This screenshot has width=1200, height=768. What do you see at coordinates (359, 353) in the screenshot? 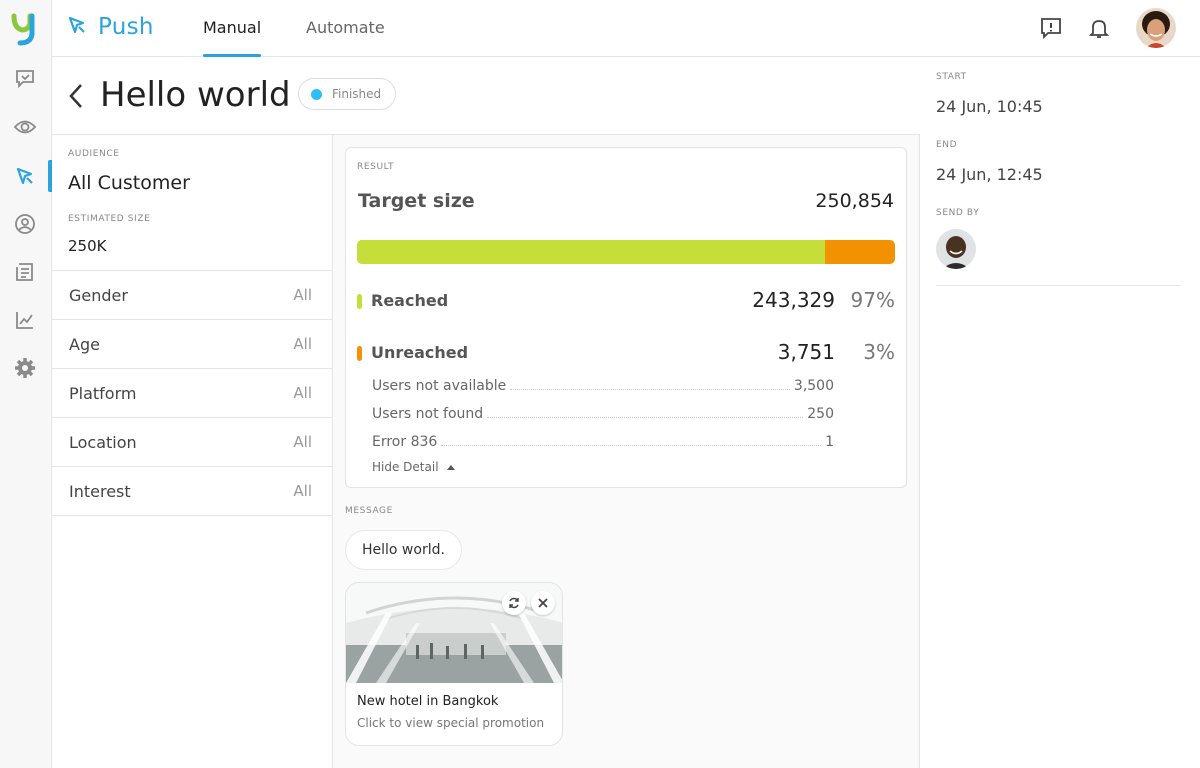
I see `unreached-marker` at bounding box center [359, 353].